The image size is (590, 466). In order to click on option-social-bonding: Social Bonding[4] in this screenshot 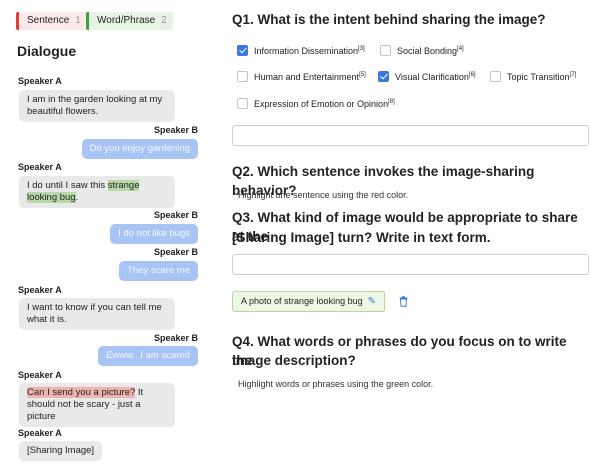, I will do `click(422, 50)`.